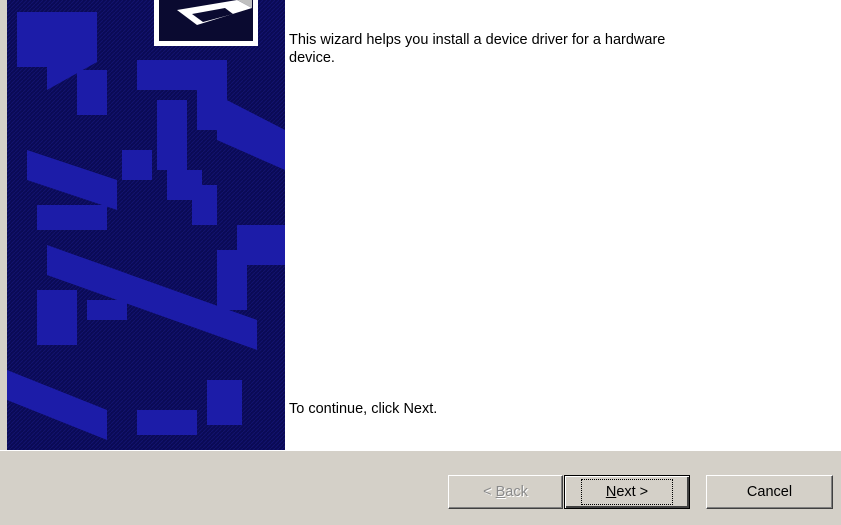 The width and height of the screenshot is (841, 525). Describe the element at coordinates (206, 23) in the screenshot. I see `device-box-icon` at that location.